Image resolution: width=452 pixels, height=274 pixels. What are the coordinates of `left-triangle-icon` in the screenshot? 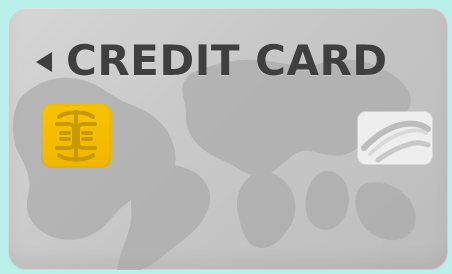 It's located at (44, 62).